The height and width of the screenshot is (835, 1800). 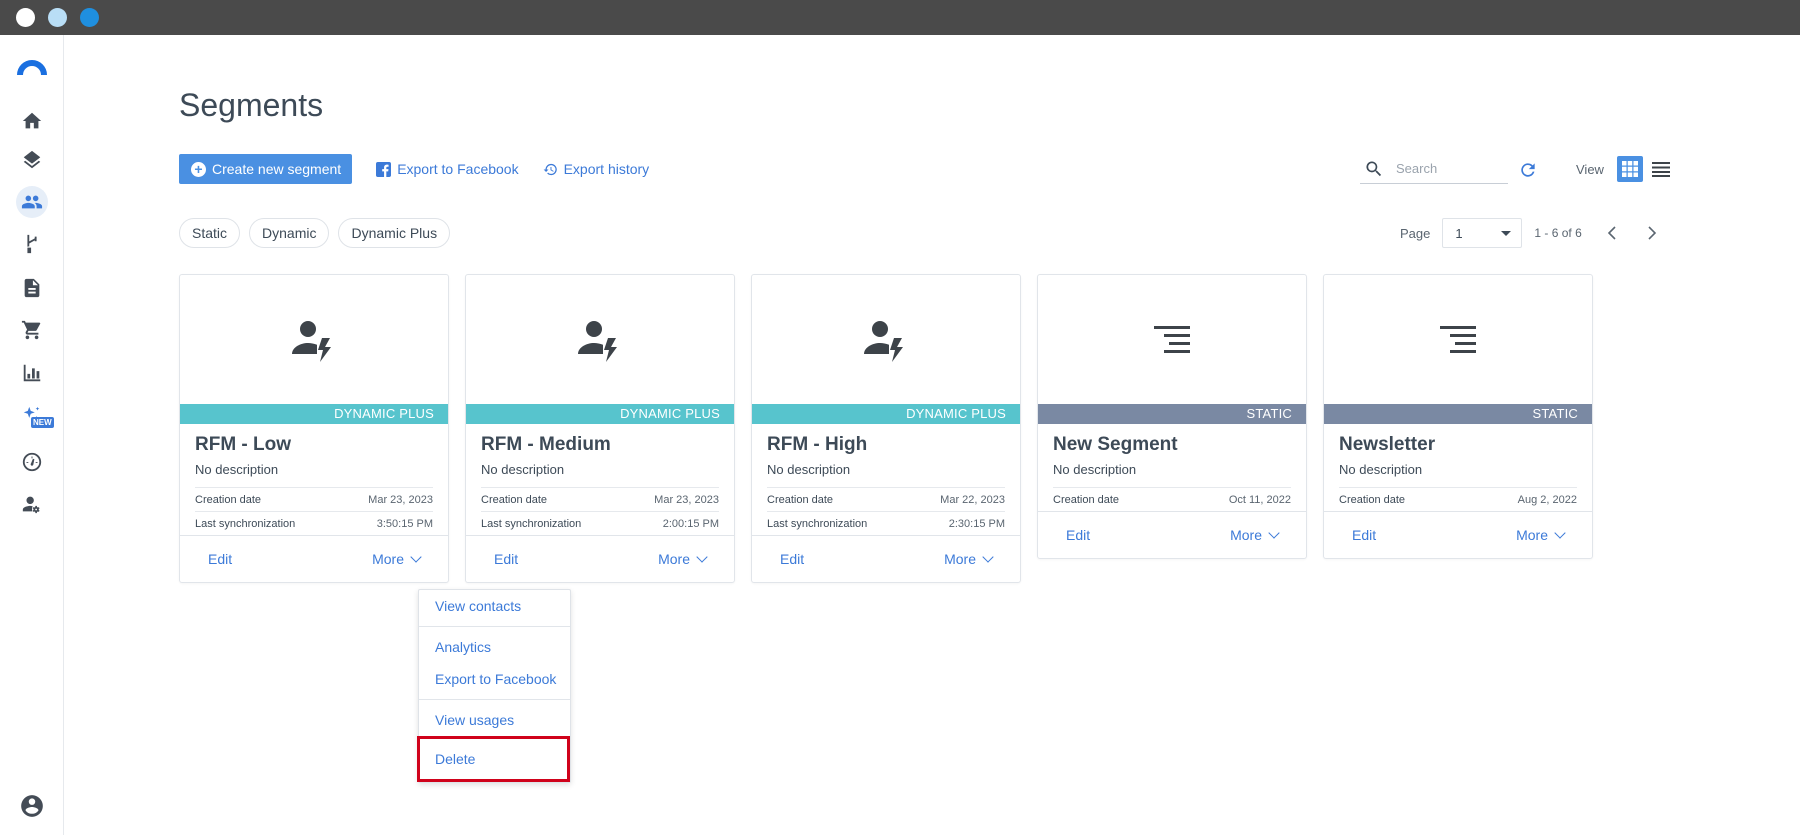 What do you see at coordinates (494, 606) in the screenshot?
I see `menu-item-view-contacts: View contacts` at bounding box center [494, 606].